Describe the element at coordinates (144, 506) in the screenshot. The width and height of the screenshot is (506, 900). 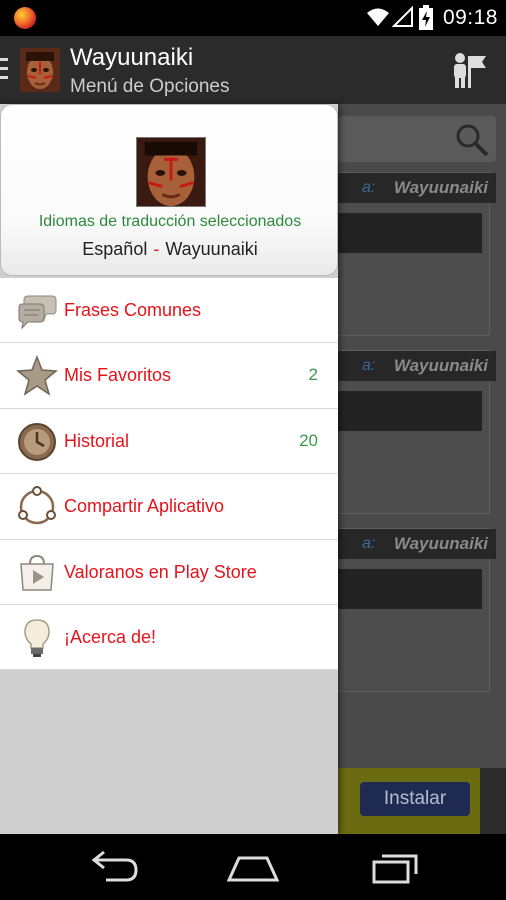
I see `menu-item-label: Compartir Aplicativo` at that location.